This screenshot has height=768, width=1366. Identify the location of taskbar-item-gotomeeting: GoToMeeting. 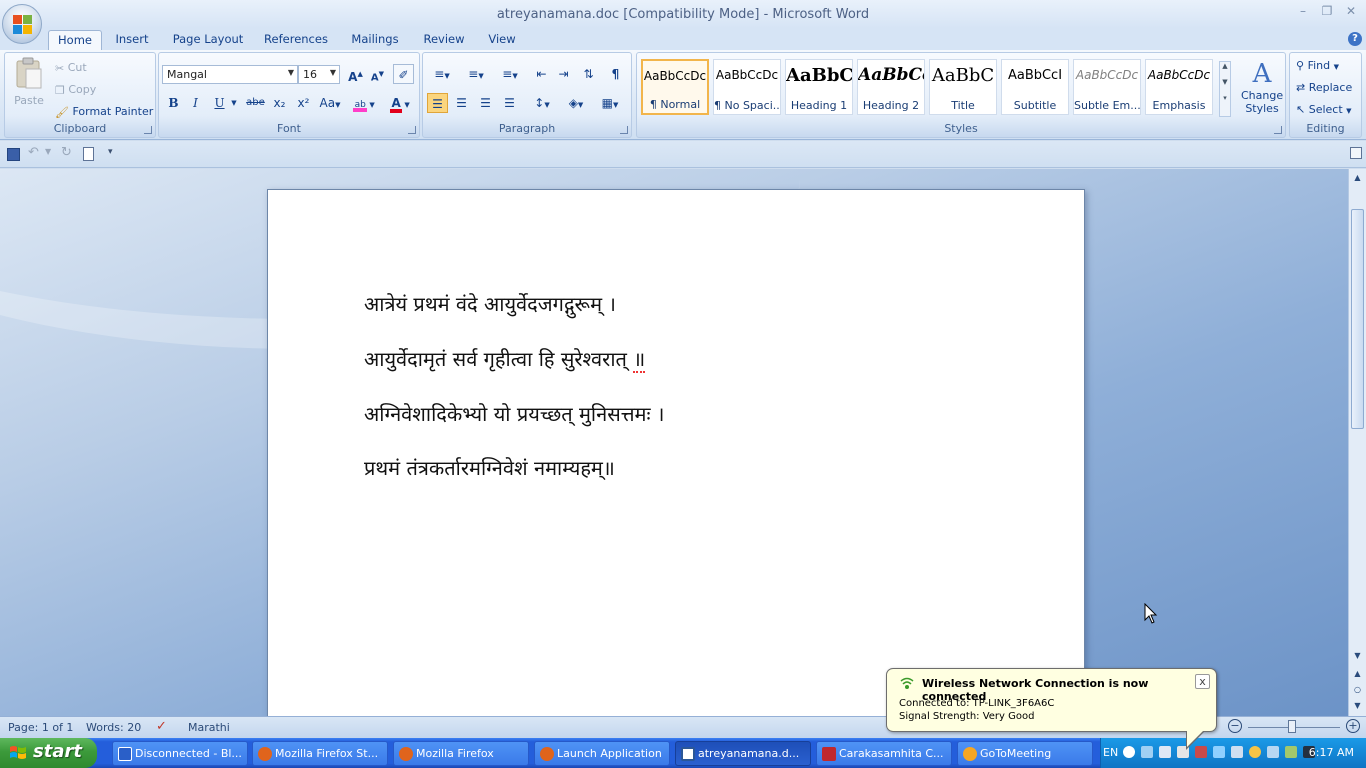
(1025, 753).